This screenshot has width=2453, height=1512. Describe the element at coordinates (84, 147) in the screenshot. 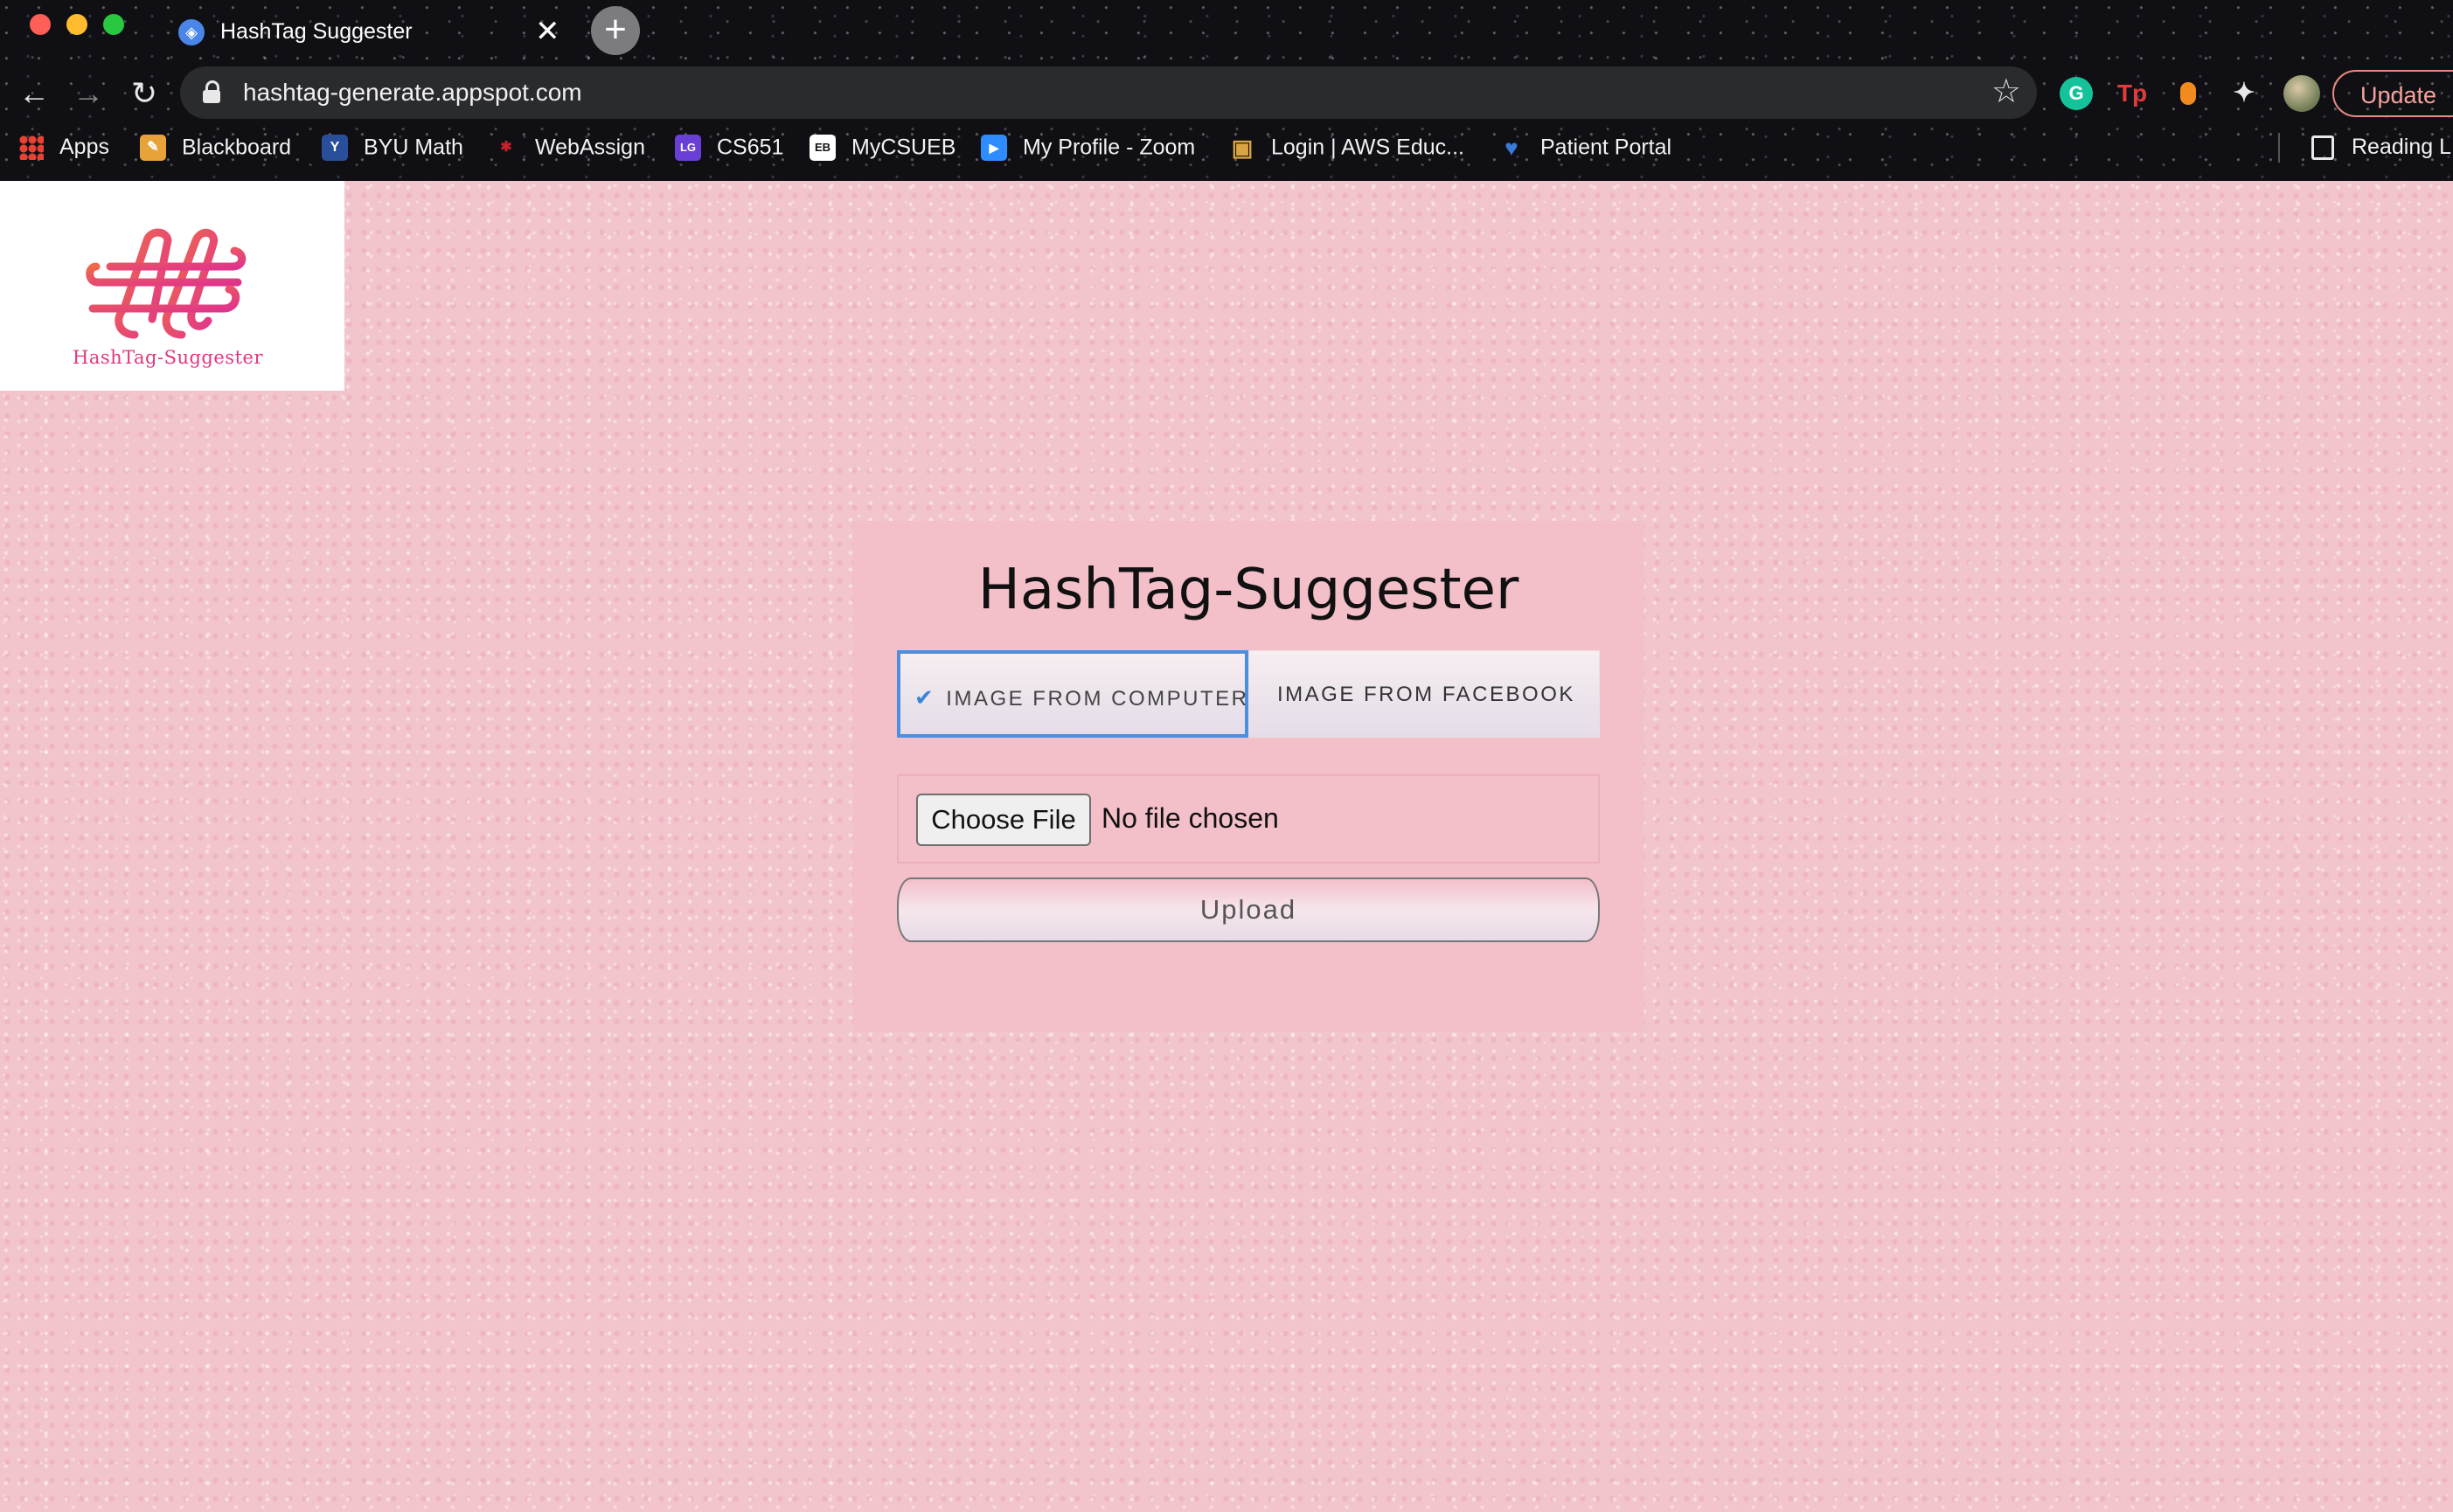

I see `bookmark-label: Apps` at that location.